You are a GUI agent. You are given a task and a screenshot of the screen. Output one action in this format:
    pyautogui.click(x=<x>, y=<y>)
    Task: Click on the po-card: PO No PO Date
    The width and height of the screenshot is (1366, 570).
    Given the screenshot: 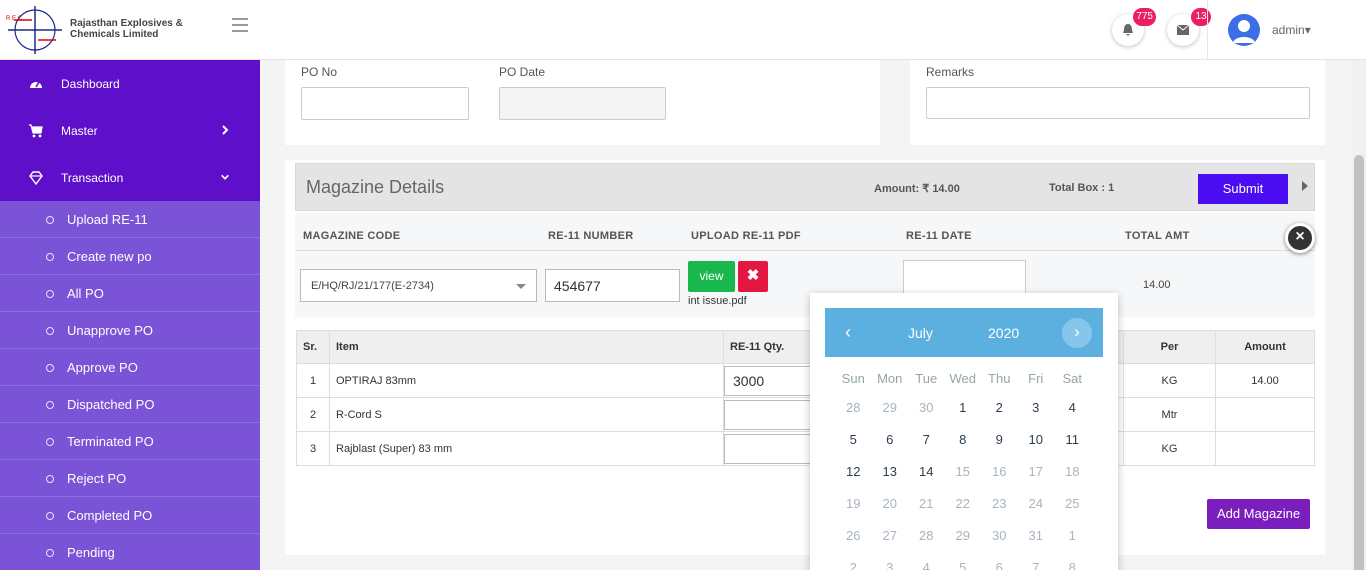 What is the action you would take?
    pyautogui.click(x=582, y=102)
    